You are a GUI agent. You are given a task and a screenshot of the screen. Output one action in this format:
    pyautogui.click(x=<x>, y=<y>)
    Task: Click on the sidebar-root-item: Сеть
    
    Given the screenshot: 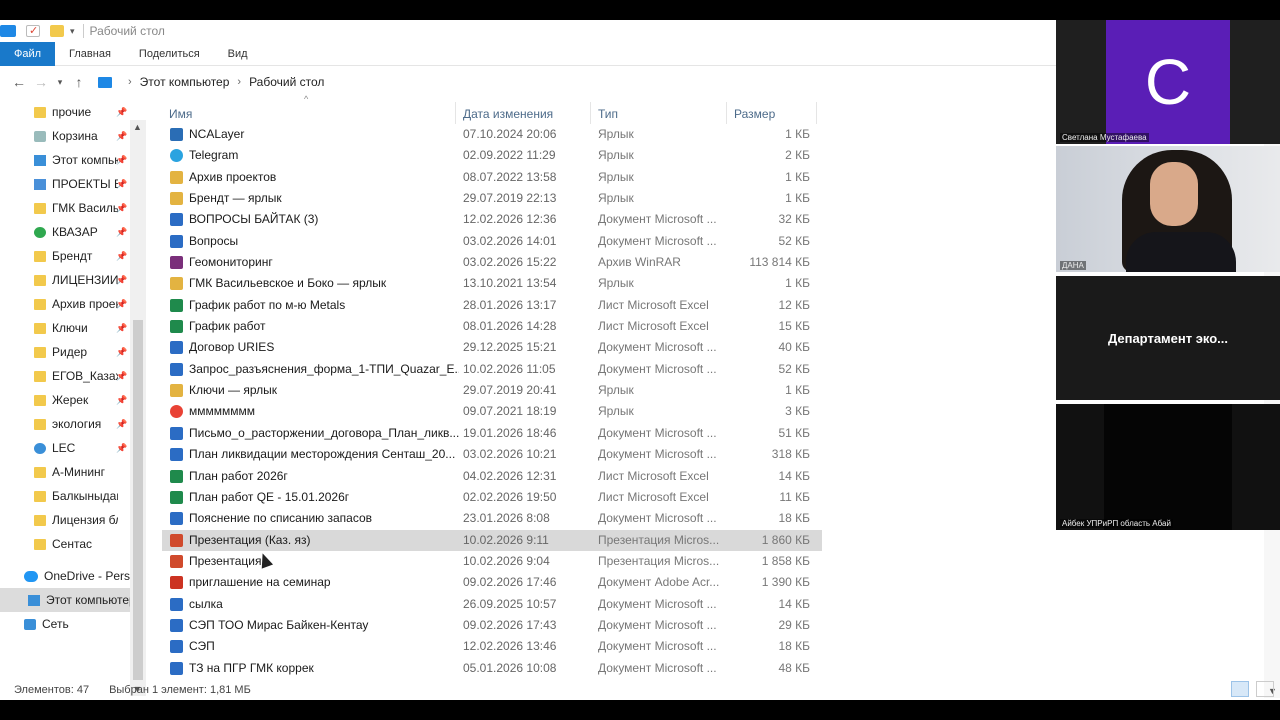 What is the action you would take?
    pyautogui.click(x=65, y=624)
    